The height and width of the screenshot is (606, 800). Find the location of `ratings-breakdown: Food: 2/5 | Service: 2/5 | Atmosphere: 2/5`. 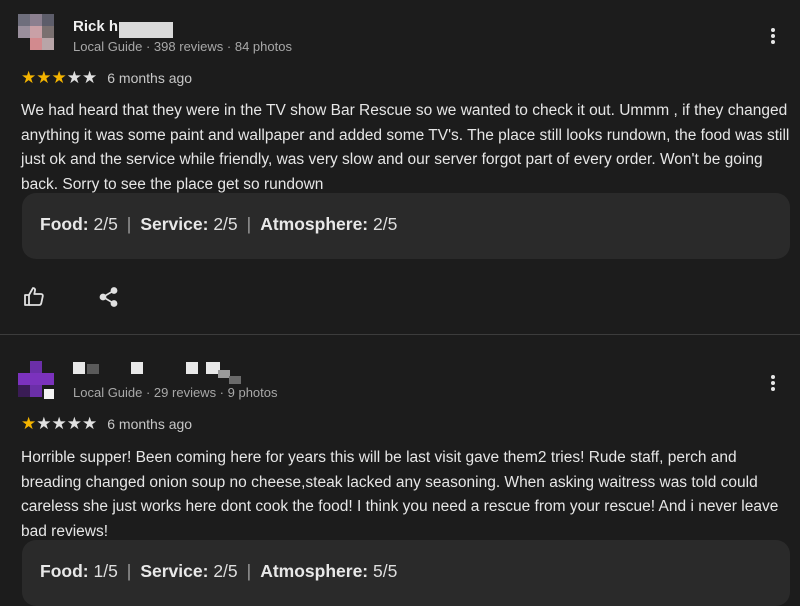

ratings-breakdown: Food: 2/5 | Service: 2/5 | Atmosphere: 2/5 is located at coordinates (406, 226).